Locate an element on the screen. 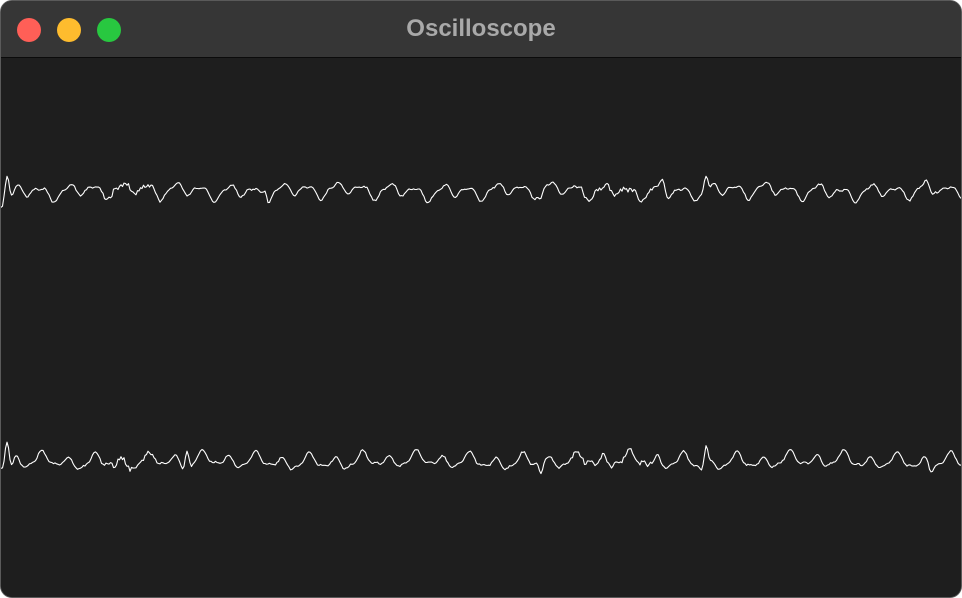 The width and height of the screenshot is (962, 598). channel-2-waveform is located at coordinates (481, 458).